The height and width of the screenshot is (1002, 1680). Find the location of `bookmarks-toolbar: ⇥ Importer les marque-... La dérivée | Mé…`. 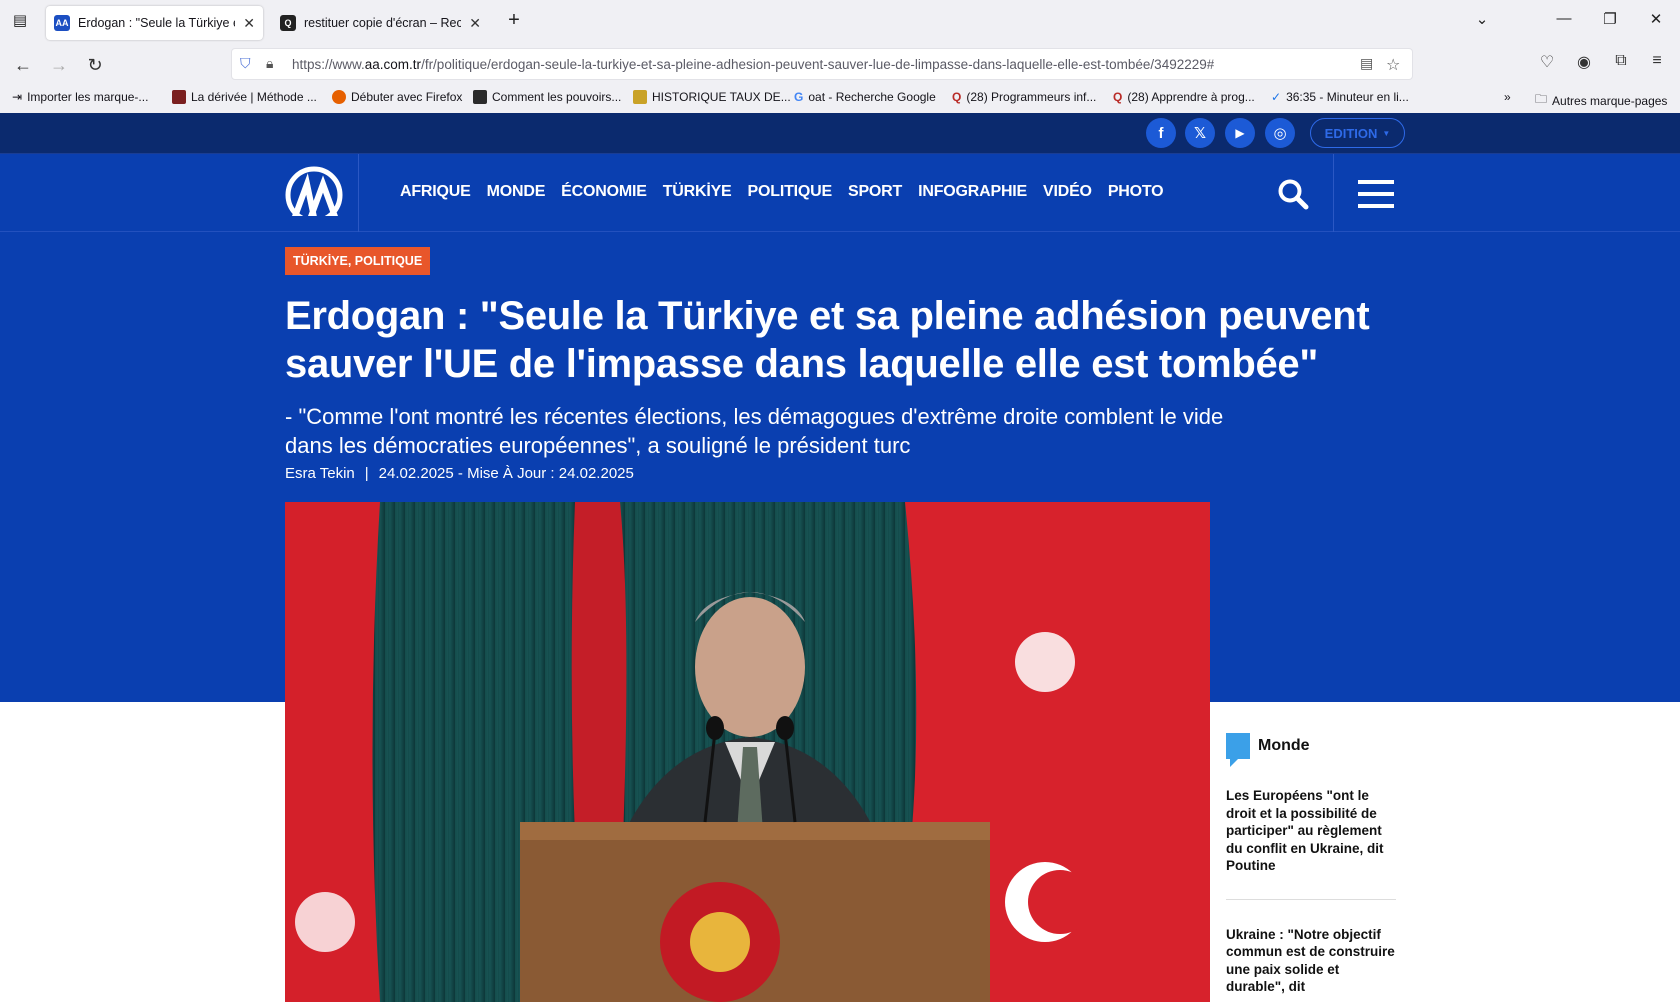

bookmarks-toolbar: ⇥ Importer les marque-... La dérivée | Mé… is located at coordinates (840, 98).